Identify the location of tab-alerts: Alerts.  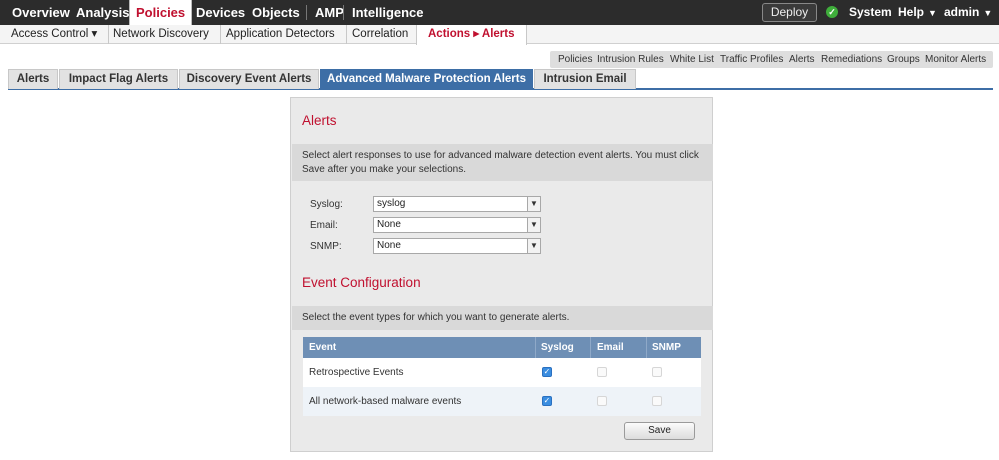
(33, 79).